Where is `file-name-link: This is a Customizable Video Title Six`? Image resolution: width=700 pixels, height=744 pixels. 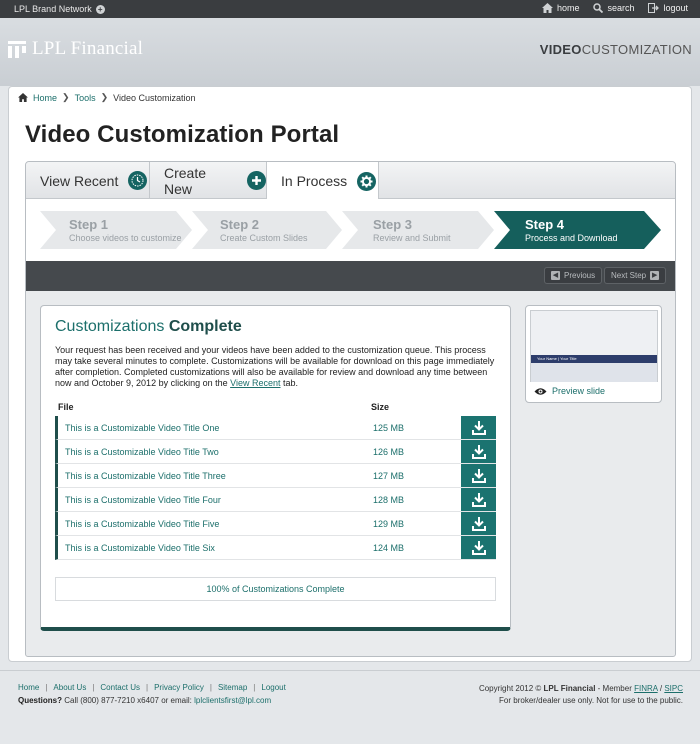 file-name-link: This is a Customizable Video Title Six is located at coordinates (140, 548).